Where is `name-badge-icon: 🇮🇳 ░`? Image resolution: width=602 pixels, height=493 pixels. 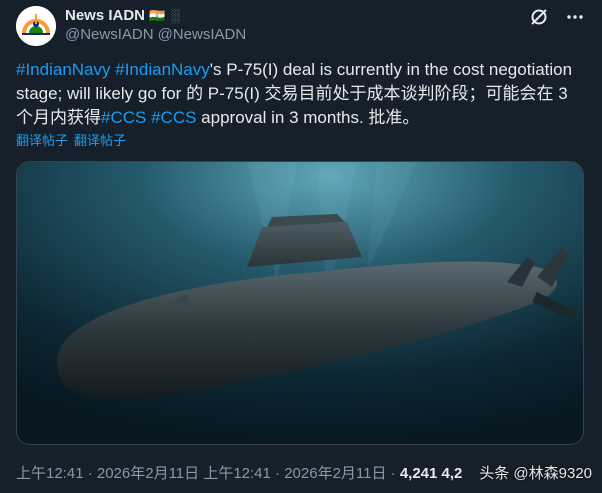
name-badge-icon: 🇮🇳 ░ is located at coordinates (165, 15).